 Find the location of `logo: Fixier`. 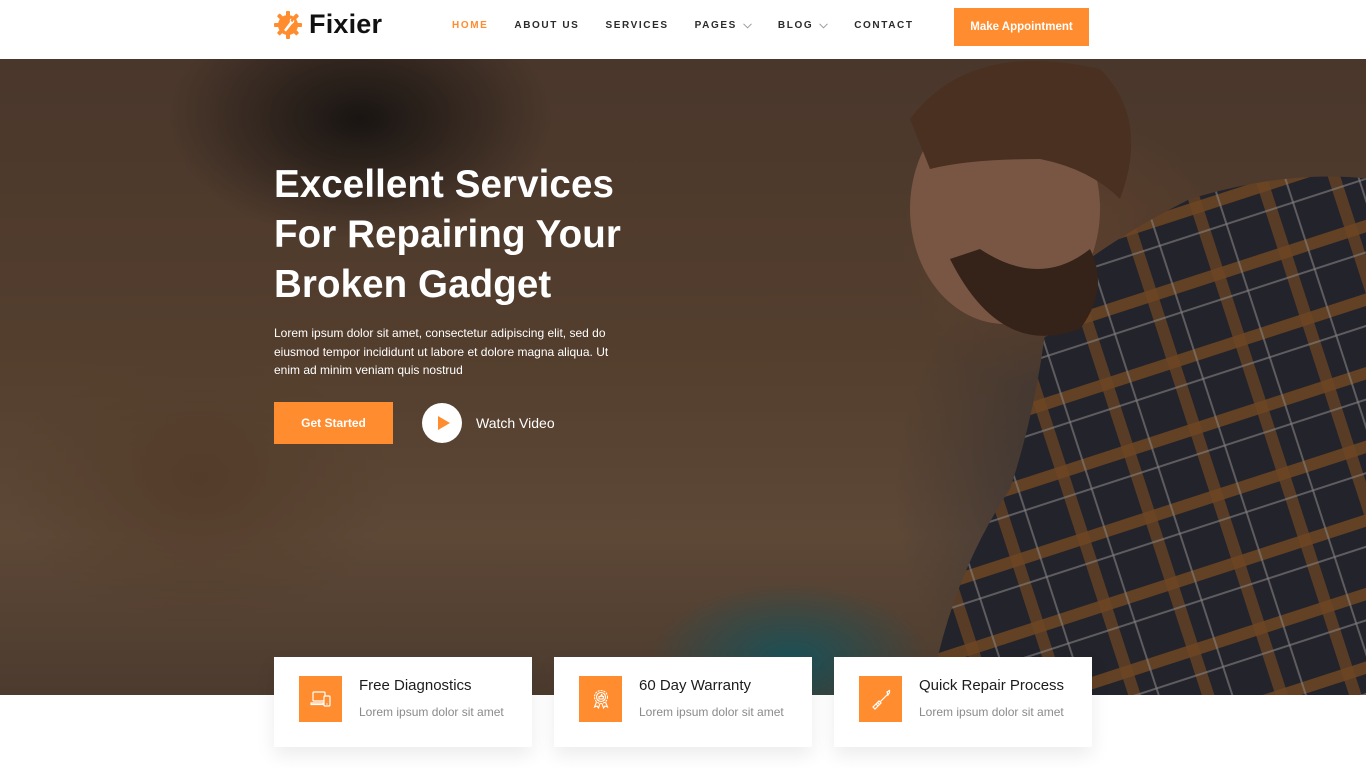

logo: Fixier is located at coordinates (327, 24).